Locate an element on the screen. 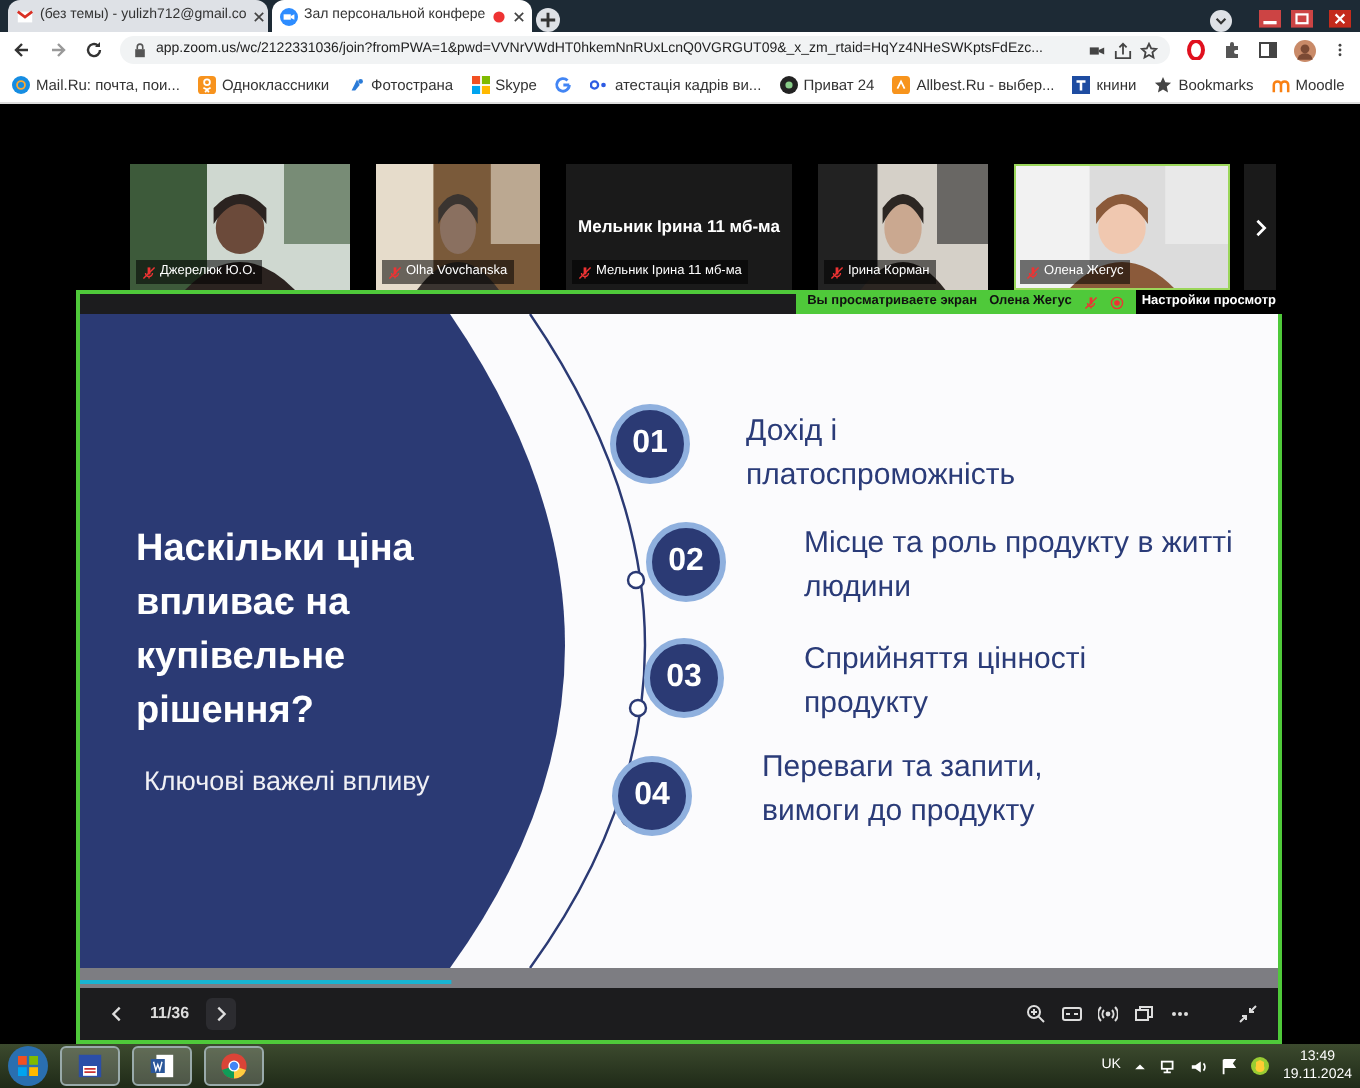 The height and width of the screenshot is (1088, 1360). share-icon is located at coordinates (1123, 50).